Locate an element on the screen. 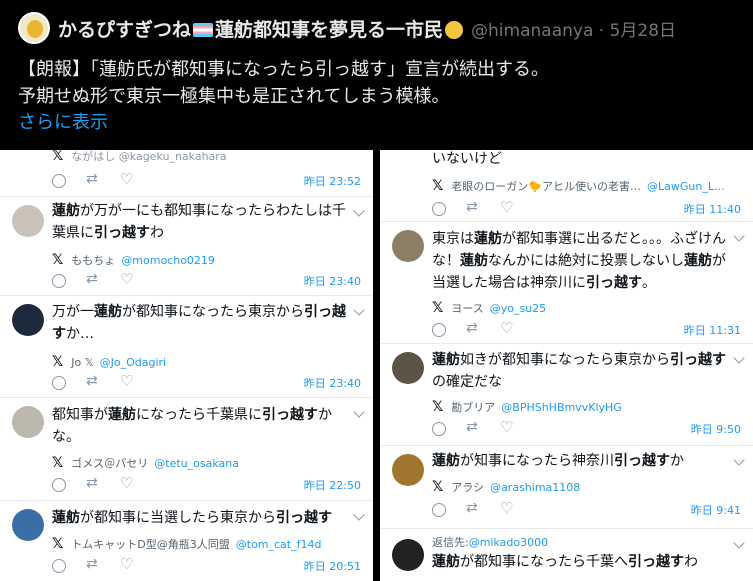 This screenshot has width=753, height=581. chick-icon is located at coordinates (454, 30).